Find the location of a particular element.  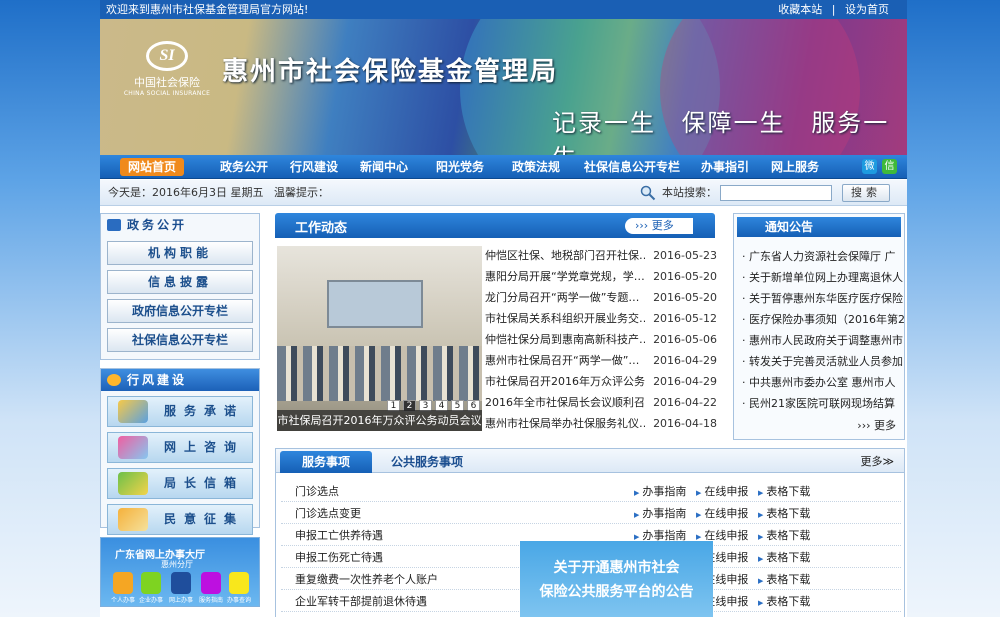

weibo-icon: 微 is located at coordinates (869, 166).